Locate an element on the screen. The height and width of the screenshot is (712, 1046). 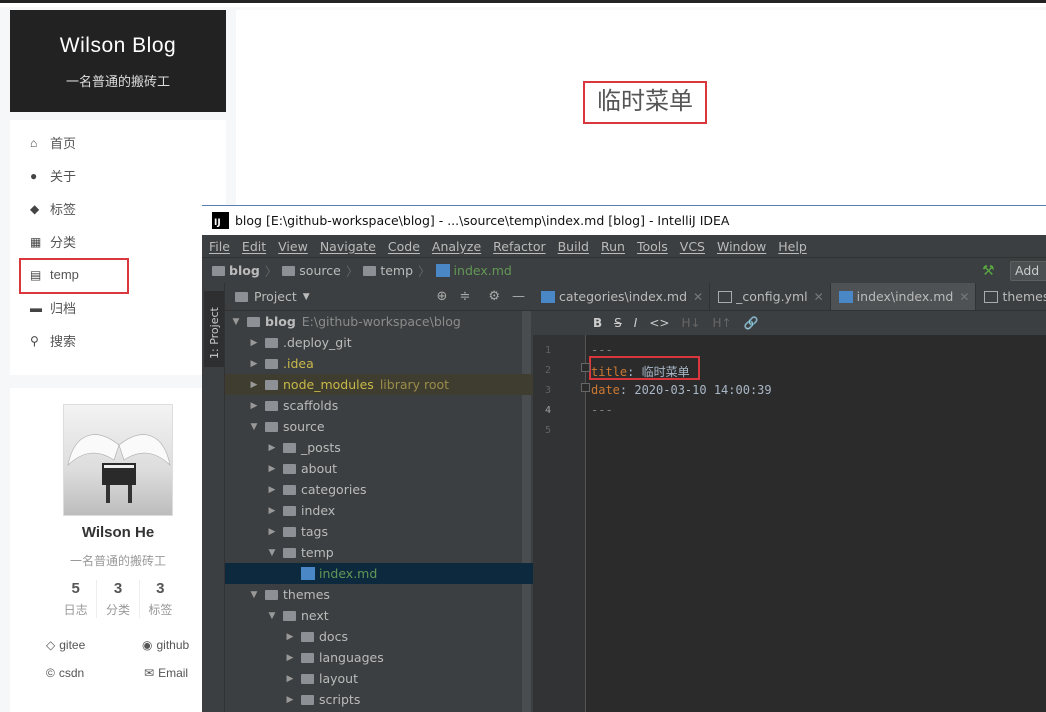
italic-icon: I is located at coordinates (636, 323).